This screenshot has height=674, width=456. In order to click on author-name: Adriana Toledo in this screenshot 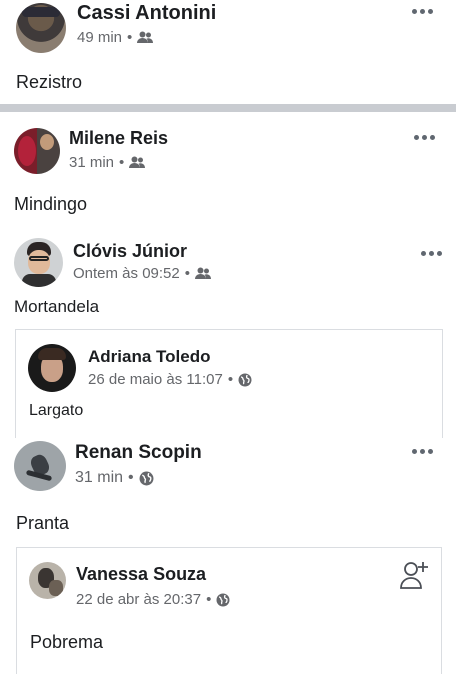, I will do `click(149, 357)`.